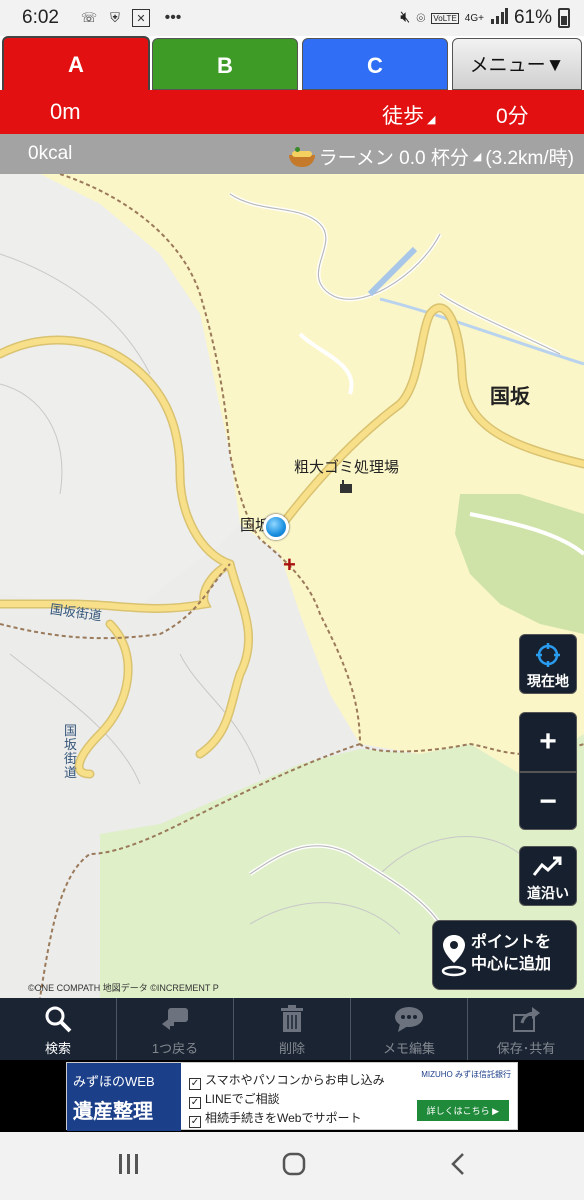  I want to click on route-distance: 0m, so click(65, 111).